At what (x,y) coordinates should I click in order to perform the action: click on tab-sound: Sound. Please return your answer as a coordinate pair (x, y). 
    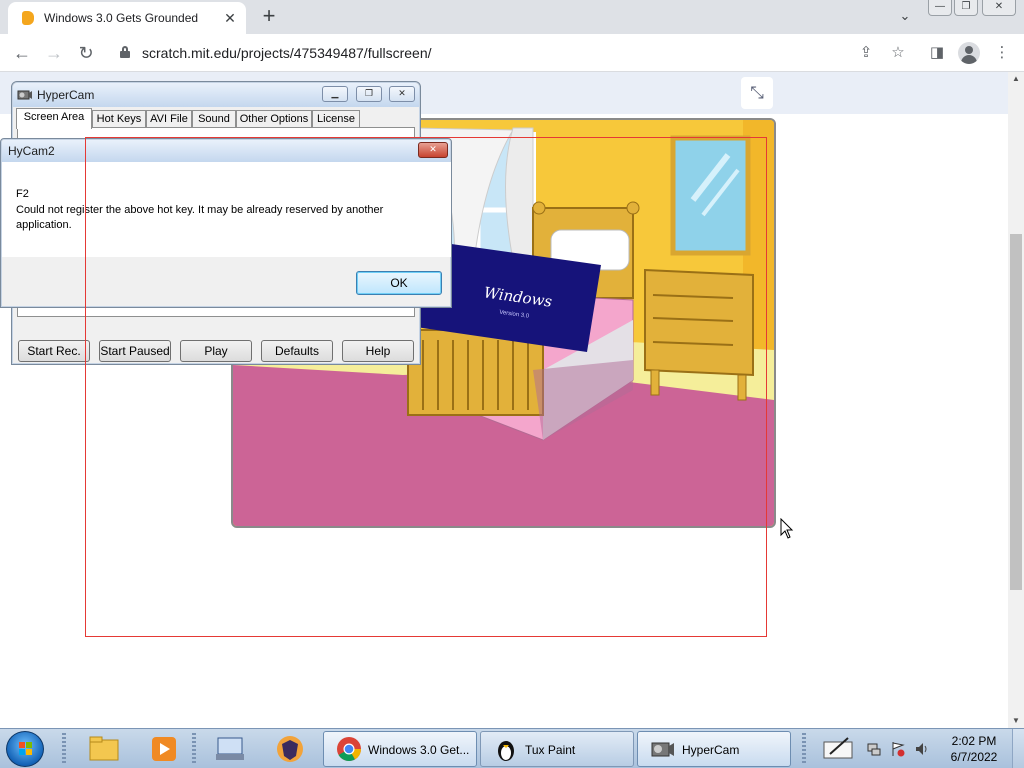
    Looking at the image, I should click on (214, 119).